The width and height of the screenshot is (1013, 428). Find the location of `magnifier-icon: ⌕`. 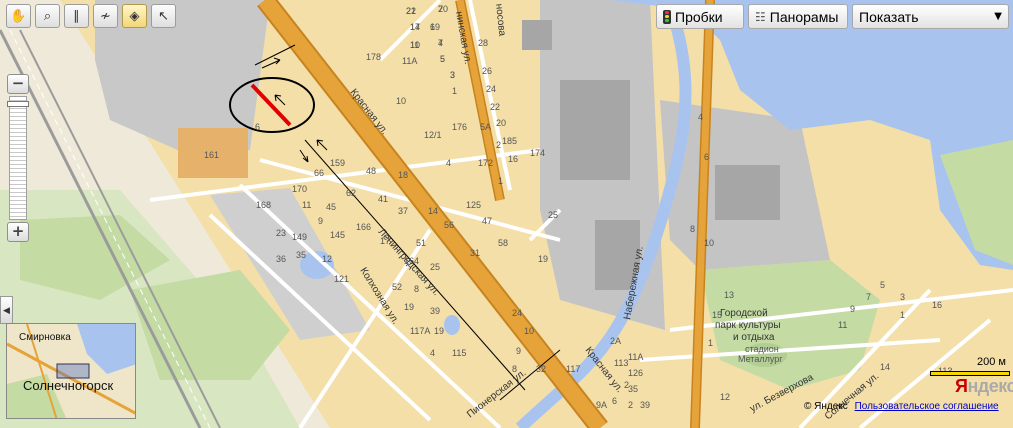

magnifier-icon: ⌕ is located at coordinates (47, 16).